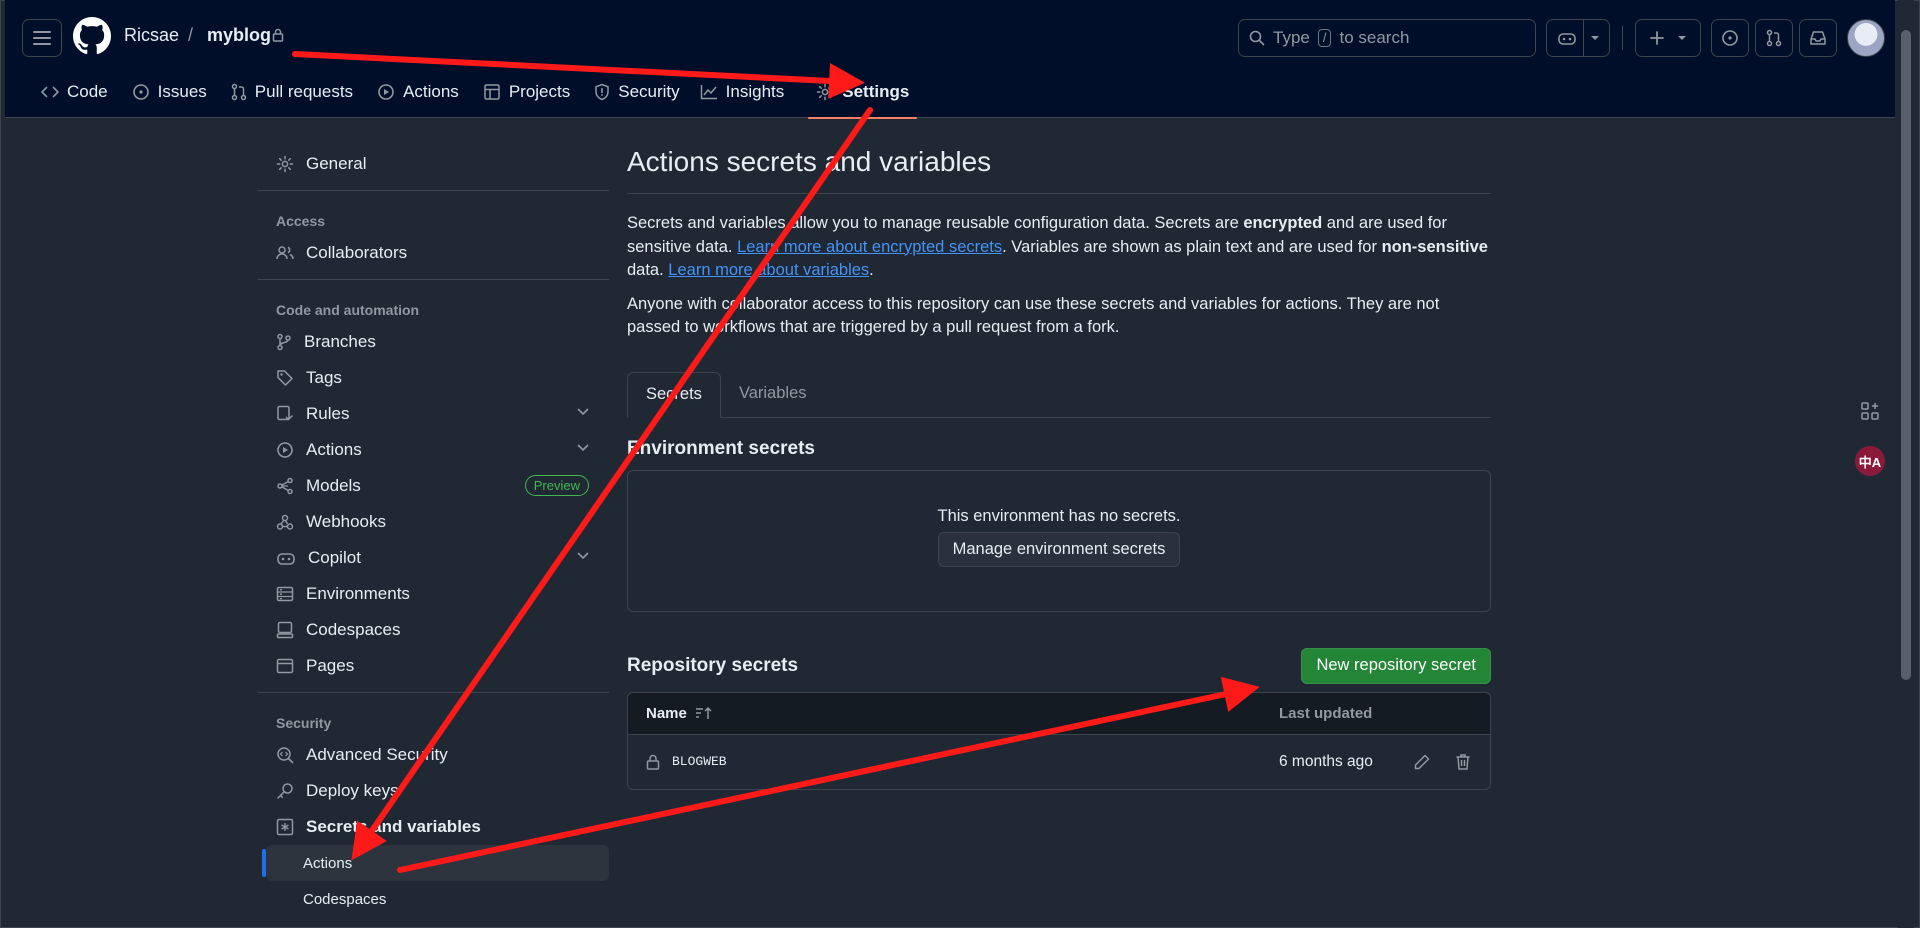  What do you see at coordinates (539, 91) in the screenshot?
I see `tab-label: Projects` at bounding box center [539, 91].